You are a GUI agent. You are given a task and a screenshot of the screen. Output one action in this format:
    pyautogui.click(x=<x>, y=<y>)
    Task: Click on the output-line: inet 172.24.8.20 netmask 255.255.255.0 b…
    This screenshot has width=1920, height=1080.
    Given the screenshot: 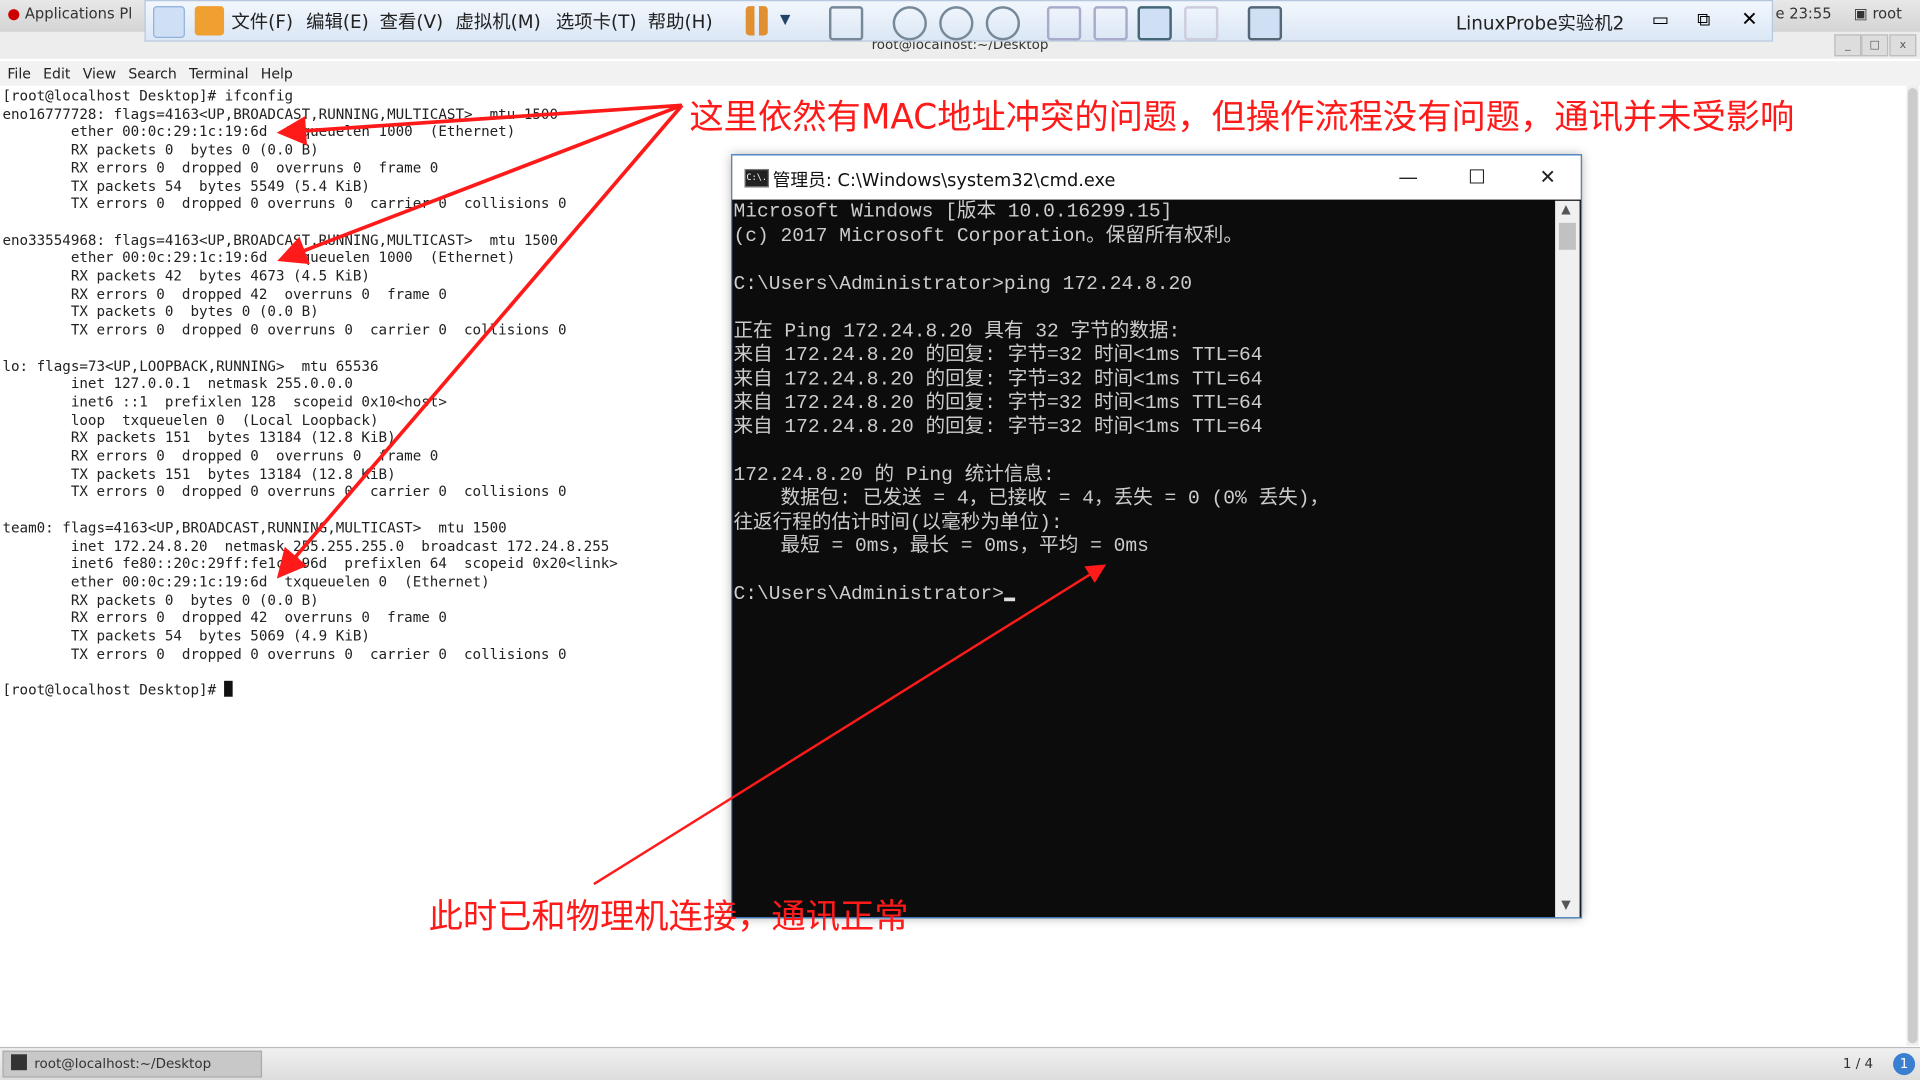 What is the action you would take?
    pyautogui.click(x=306, y=546)
    